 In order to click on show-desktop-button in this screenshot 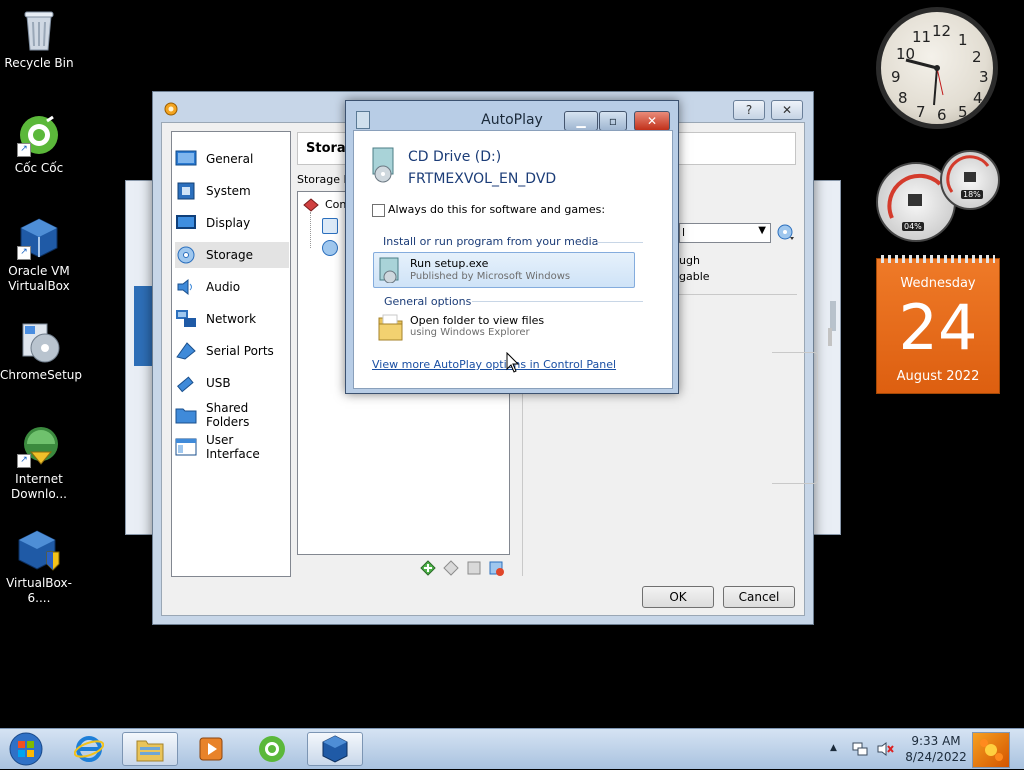, I will do `click(991, 750)`.